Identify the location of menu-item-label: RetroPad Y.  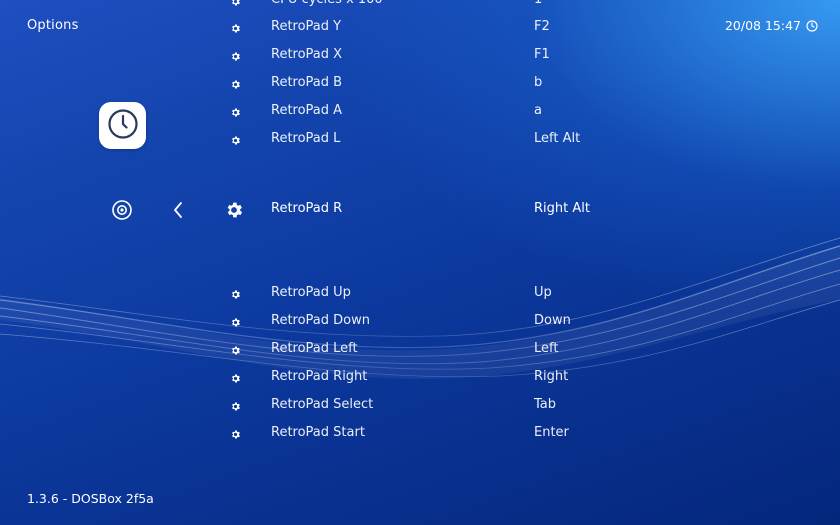
(306, 26).